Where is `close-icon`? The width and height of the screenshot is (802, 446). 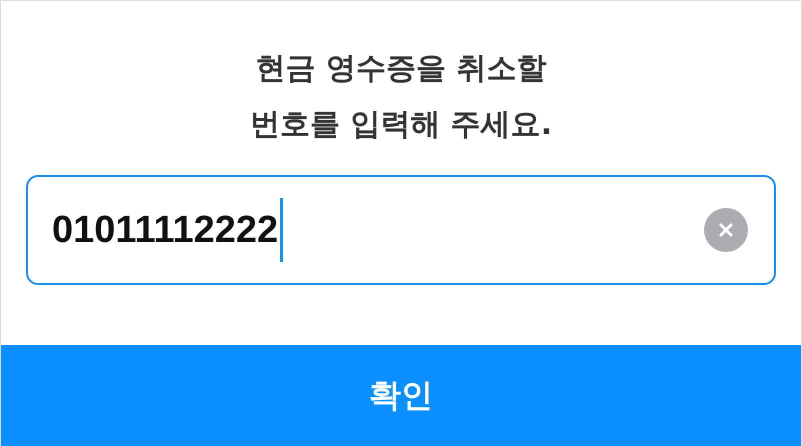 close-icon is located at coordinates (726, 230).